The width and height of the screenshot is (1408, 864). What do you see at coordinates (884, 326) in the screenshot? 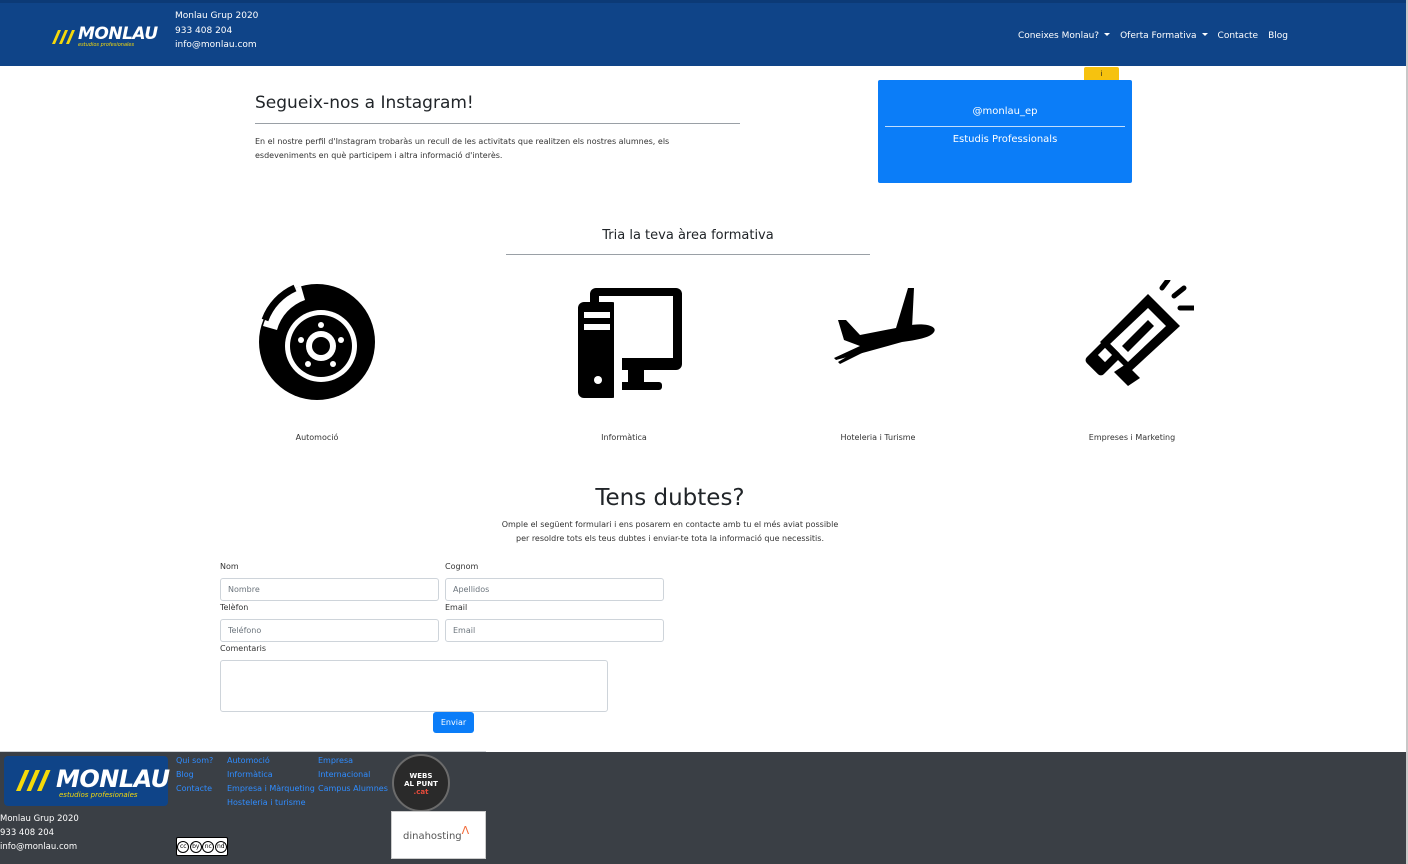
I see `airplane-icon` at bounding box center [884, 326].